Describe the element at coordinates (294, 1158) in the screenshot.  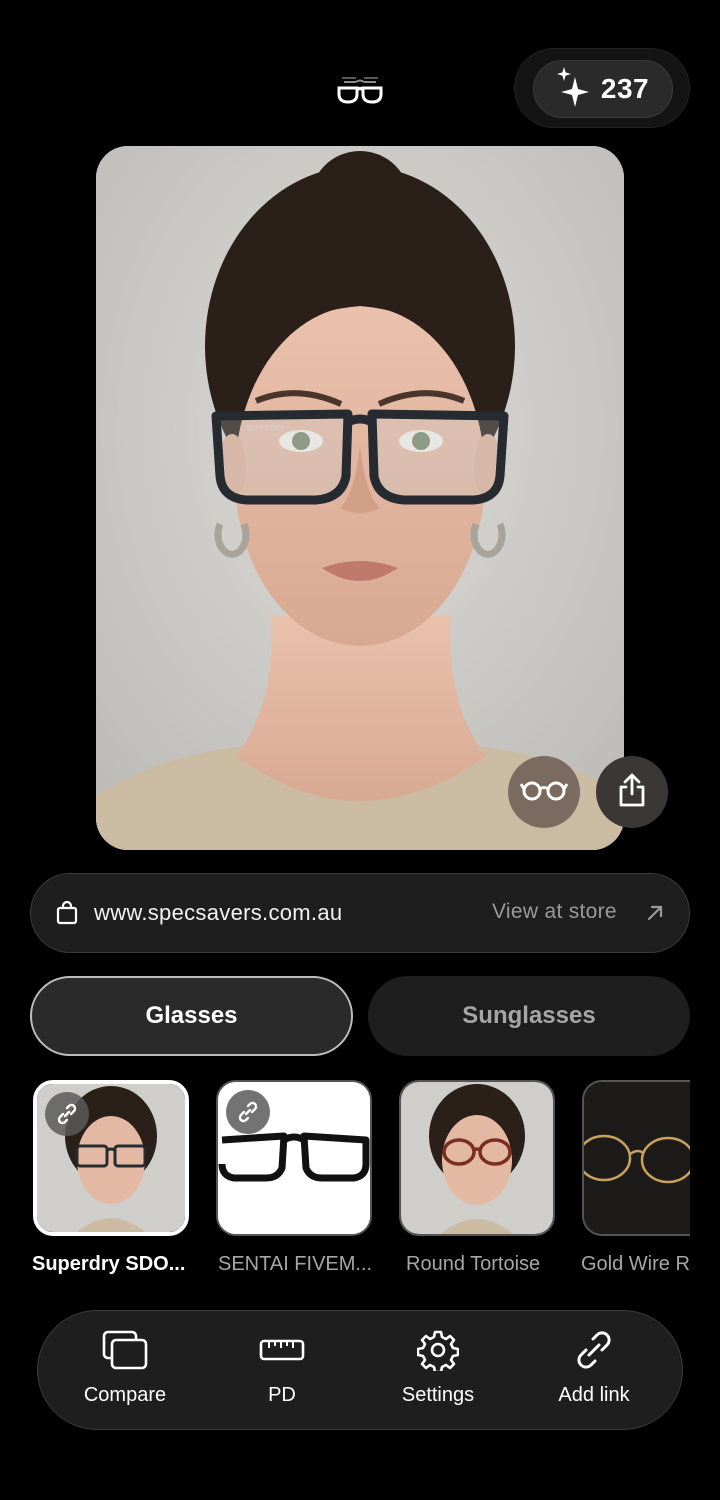
I see `frame-thumbnail-sentai` at that location.